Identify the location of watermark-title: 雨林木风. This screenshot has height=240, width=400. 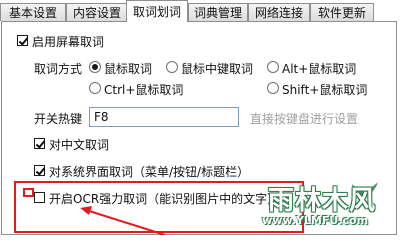
(322, 201).